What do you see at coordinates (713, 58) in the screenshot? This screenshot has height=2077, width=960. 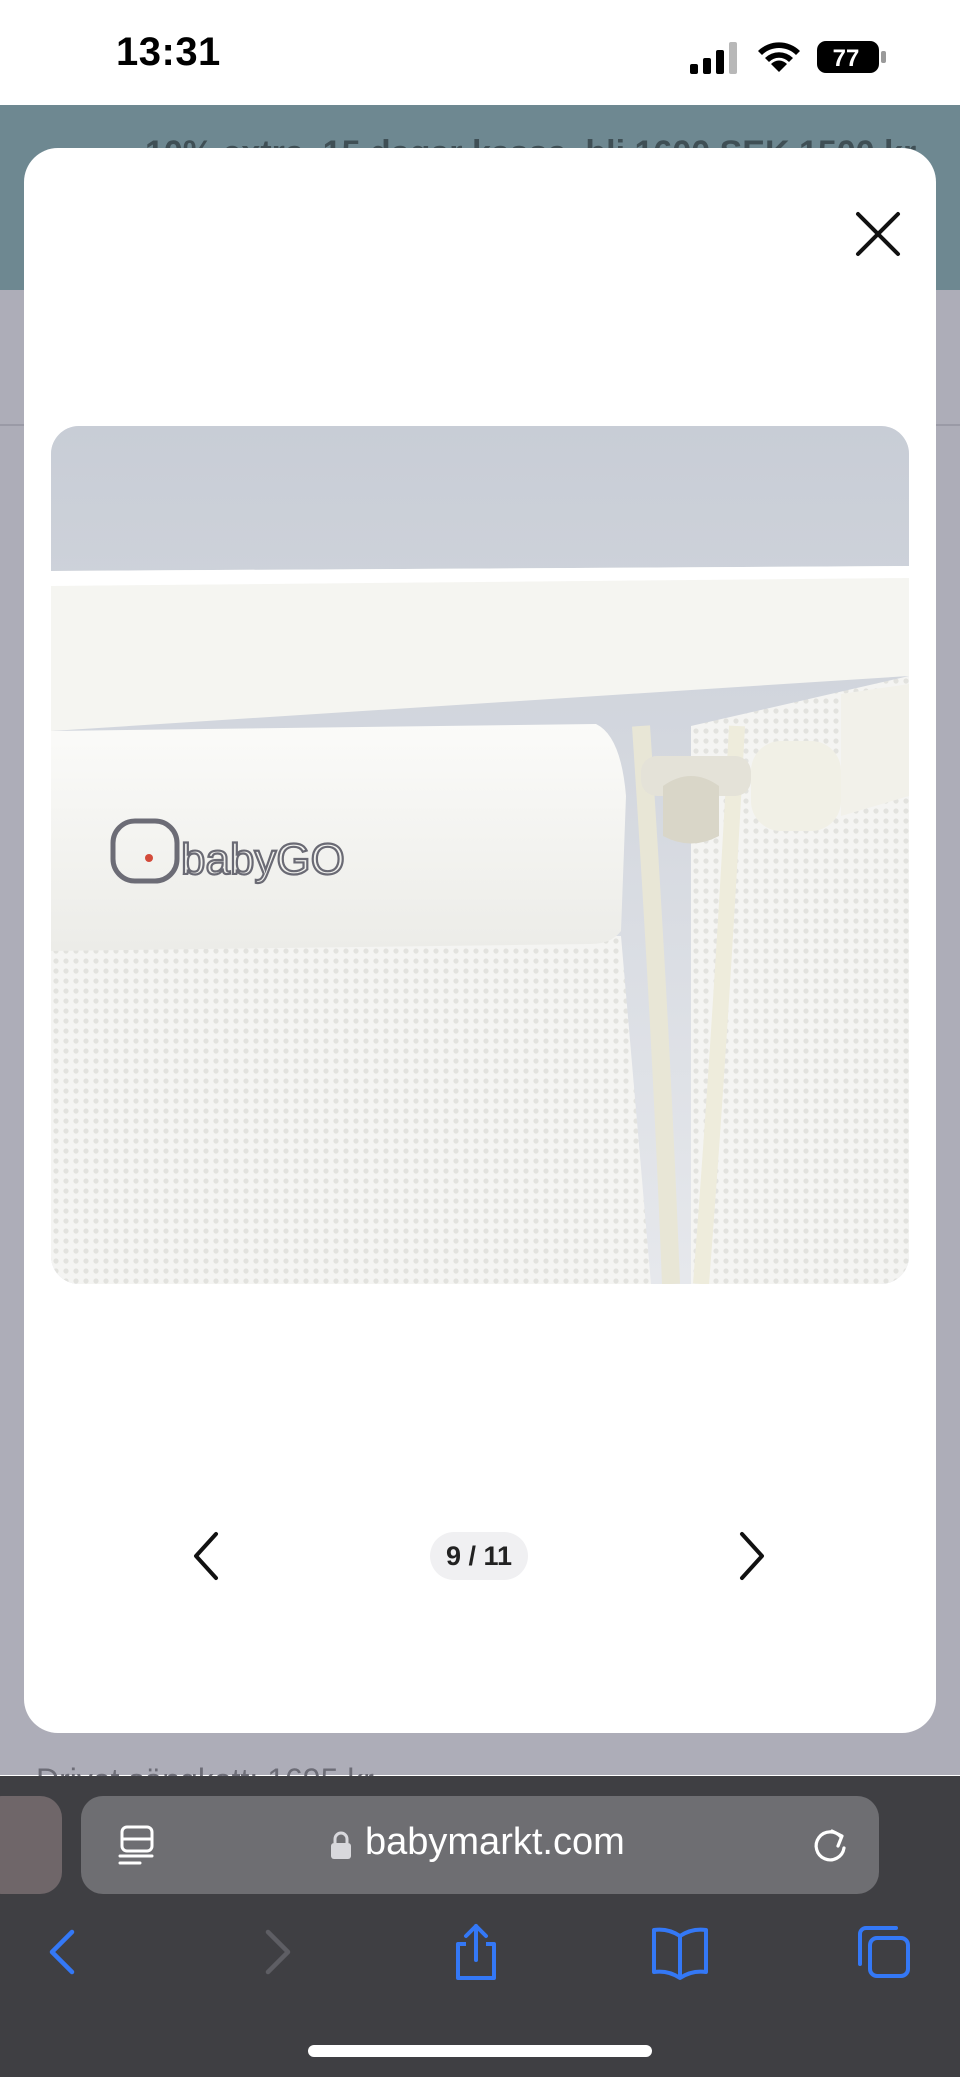 I see `signal-icon` at bounding box center [713, 58].